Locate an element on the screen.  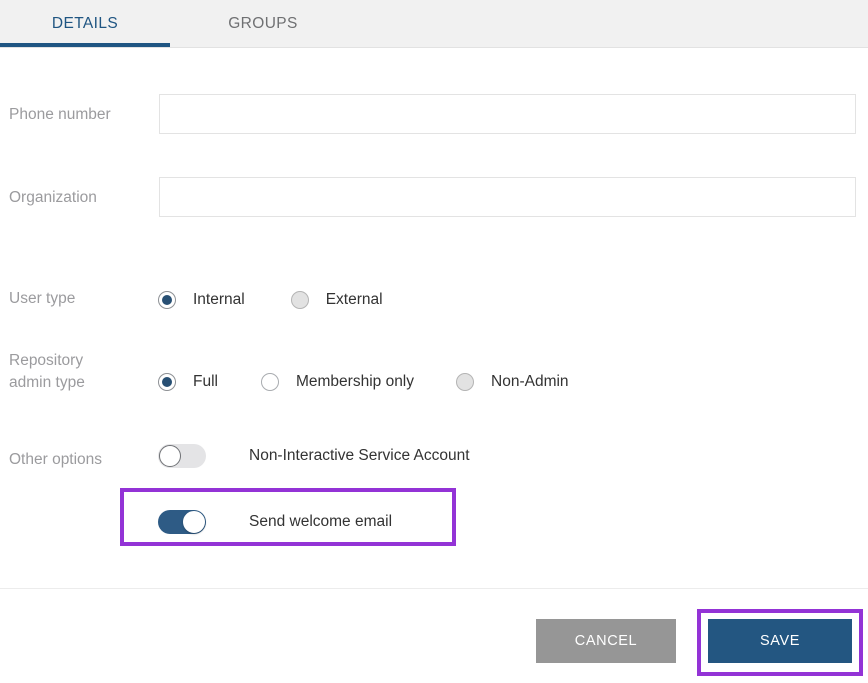
cancel-button: CANCEL is located at coordinates (606, 641).